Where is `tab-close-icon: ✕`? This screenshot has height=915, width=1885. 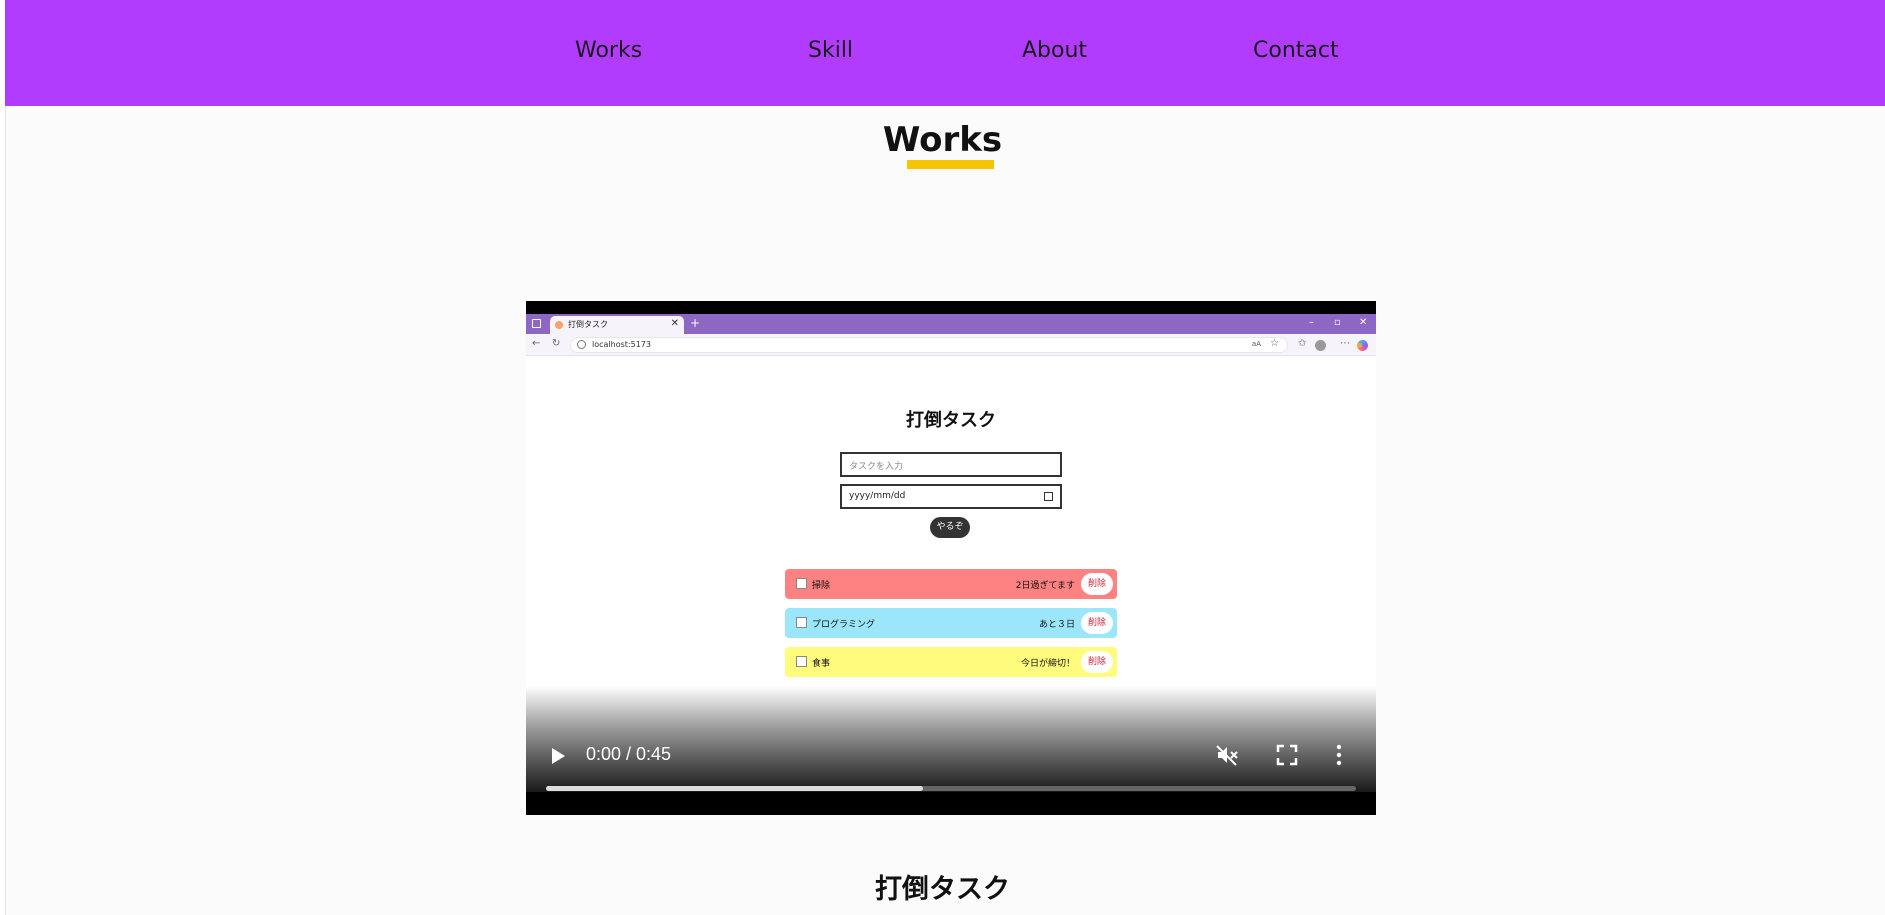
tab-close-icon: ✕ is located at coordinates (674, 323).